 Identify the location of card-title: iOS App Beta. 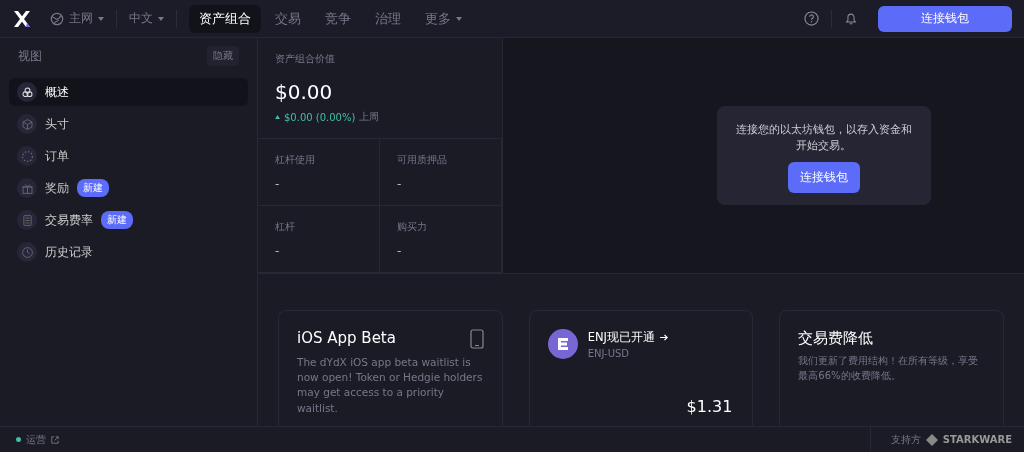
(346, 338).